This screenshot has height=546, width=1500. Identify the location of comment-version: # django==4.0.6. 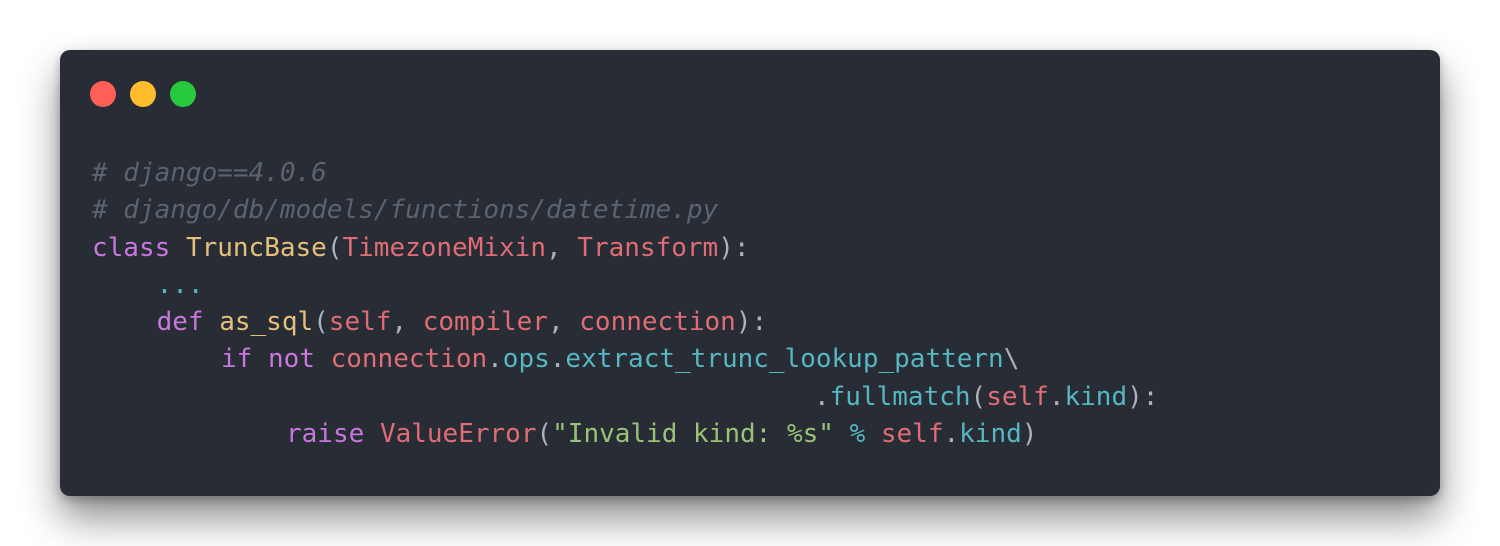
(209, 173).